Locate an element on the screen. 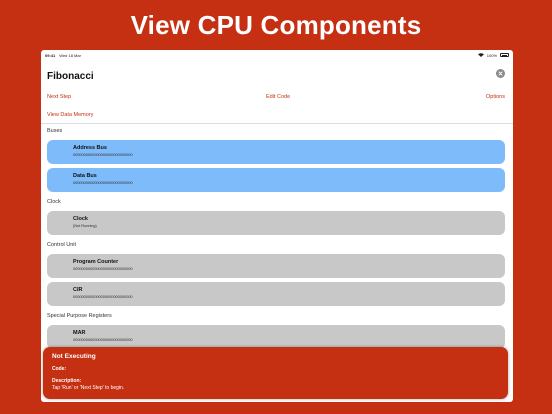 Image resolution: width=552 pixels, height=414 pixels. section-header-special-registers: Special Purpose Registers is located at coordinates (79, 316).